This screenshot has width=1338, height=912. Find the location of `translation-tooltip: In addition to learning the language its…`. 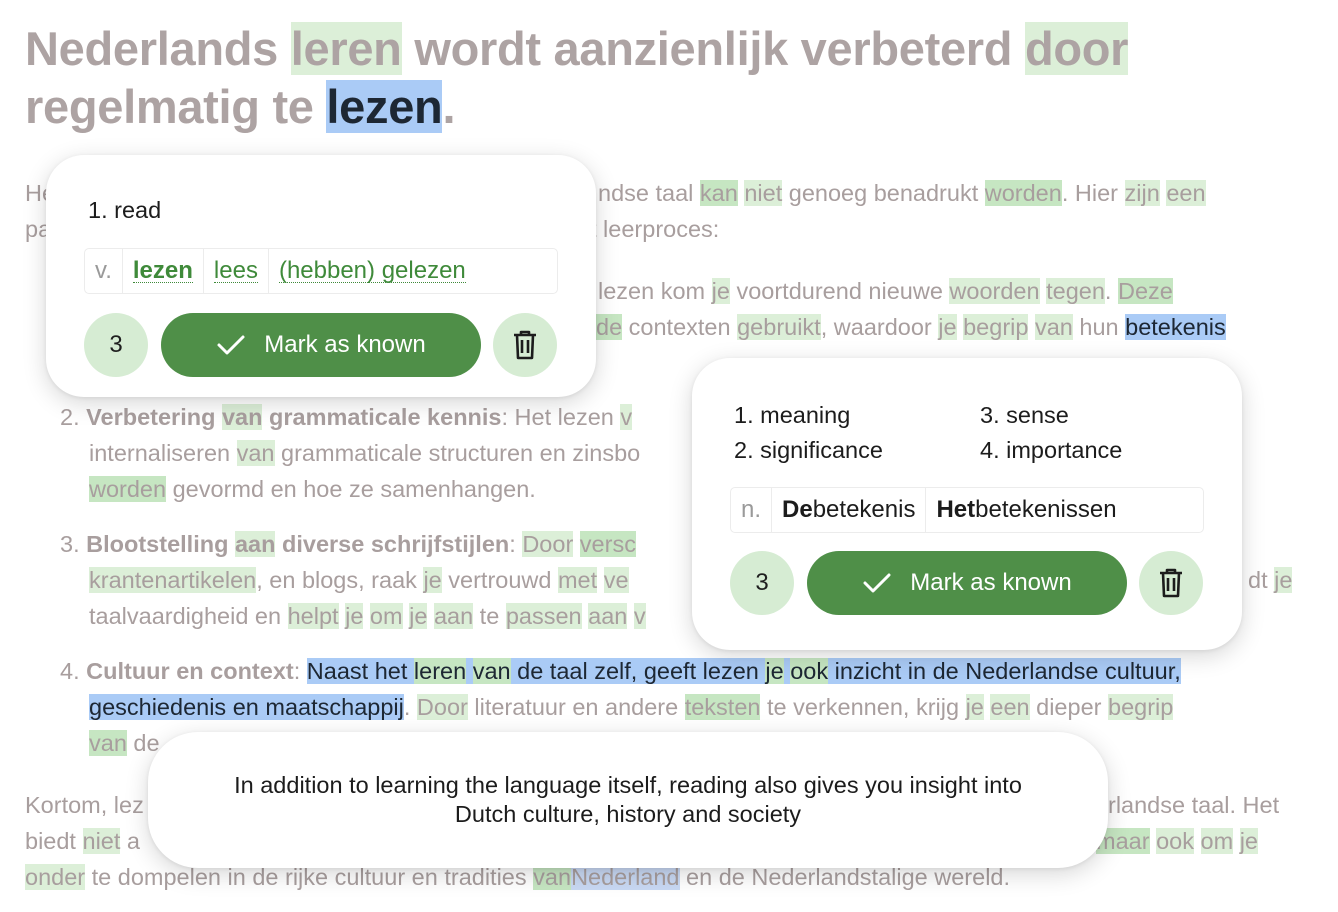

translation-tooltip: In addition to learning the language its… is located at coordinates (628, 800).